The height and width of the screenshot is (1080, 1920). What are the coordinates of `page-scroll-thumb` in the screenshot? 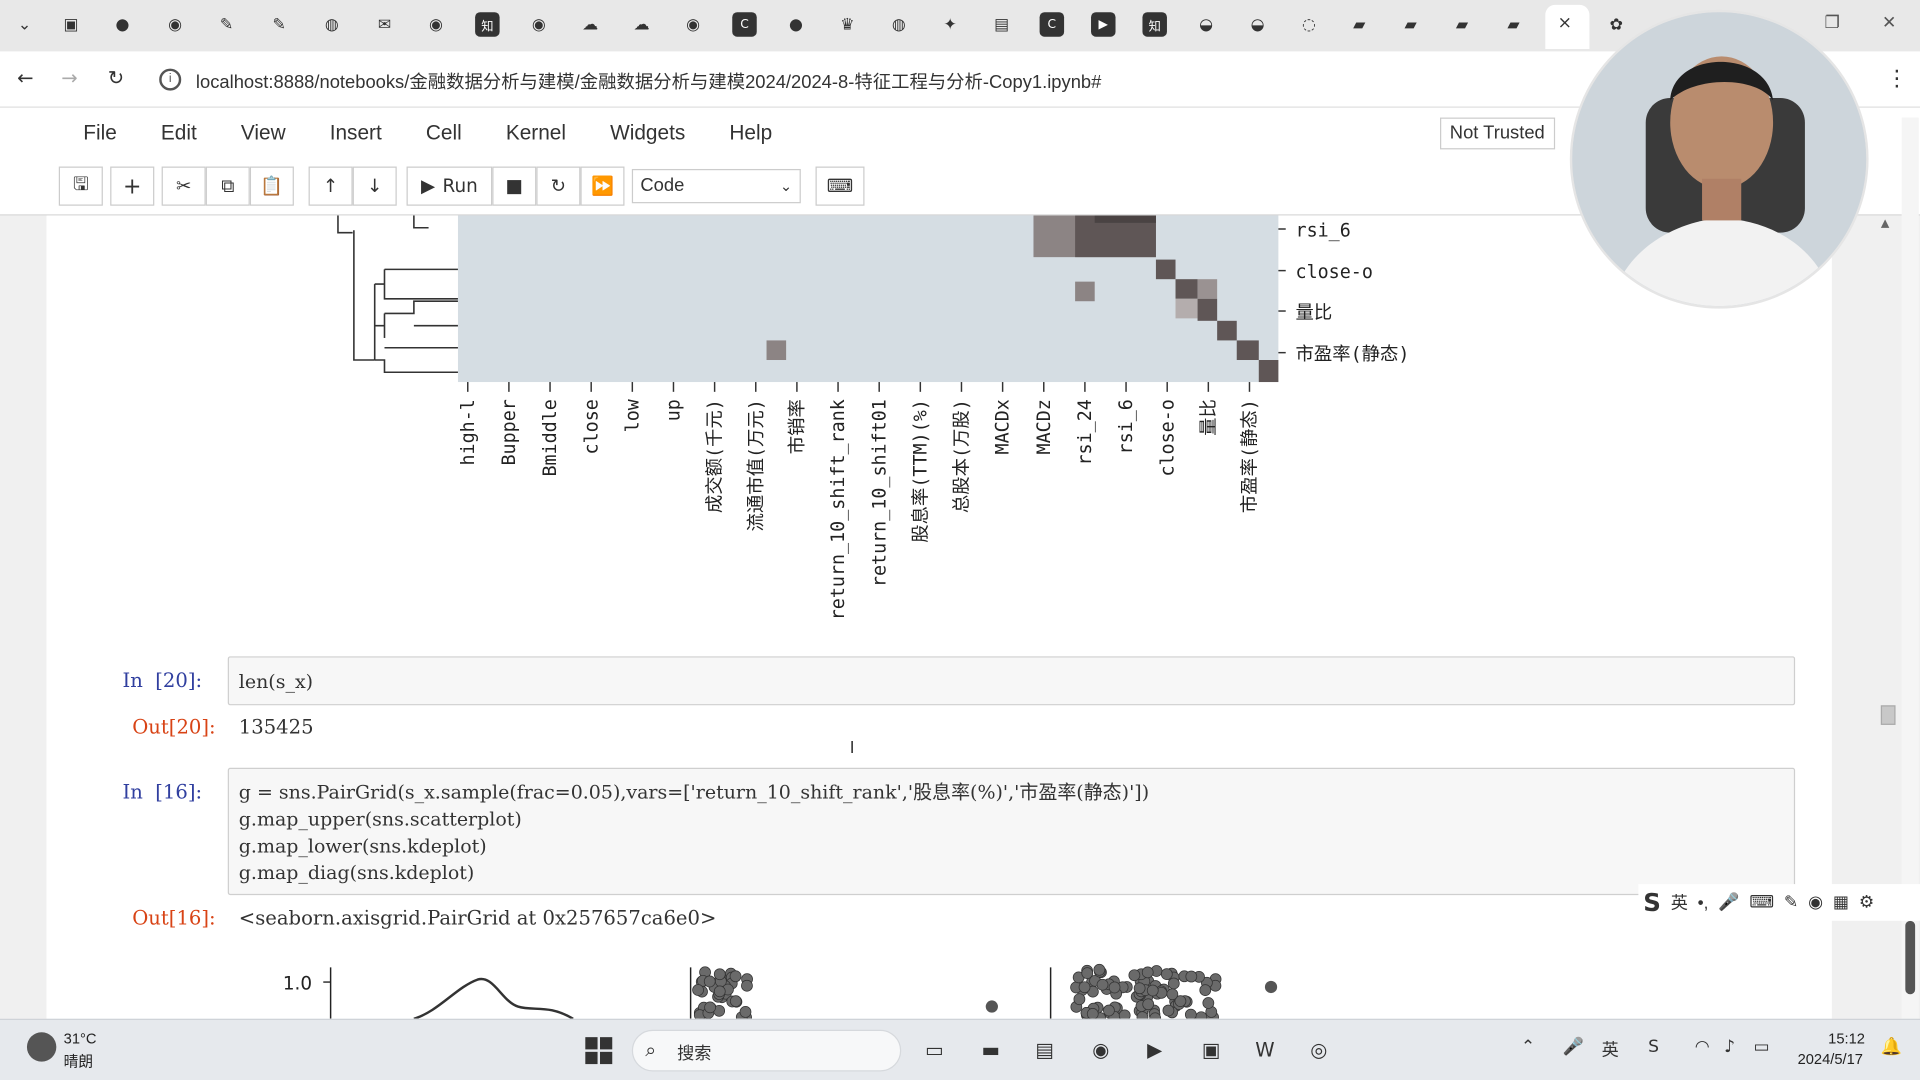 It's located at (1910, 957).